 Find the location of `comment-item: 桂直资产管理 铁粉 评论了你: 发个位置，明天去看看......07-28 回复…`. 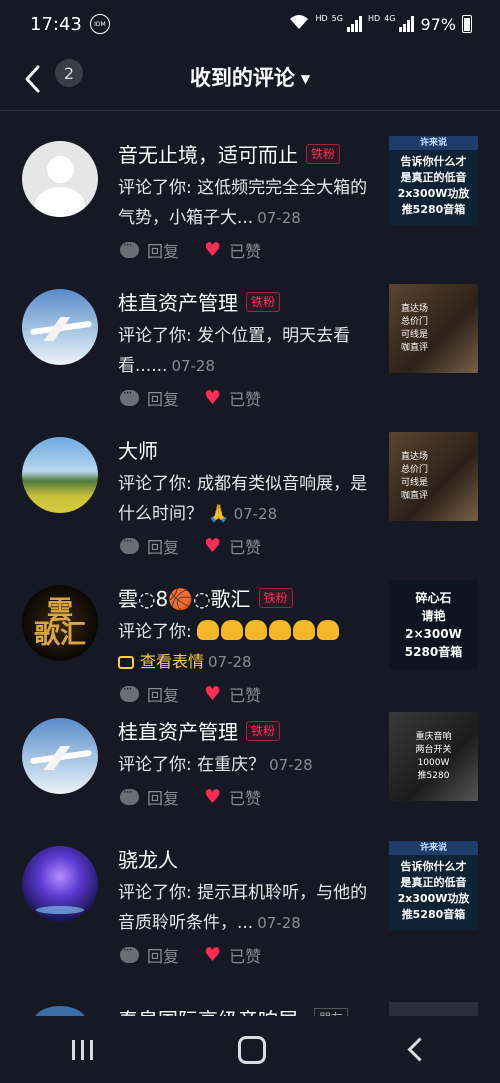

comment-item: 桂直资产管理 铁粉 评论了你: 发个位置，明天去看看......07-28 回复… is located at coordinates (250, 334).